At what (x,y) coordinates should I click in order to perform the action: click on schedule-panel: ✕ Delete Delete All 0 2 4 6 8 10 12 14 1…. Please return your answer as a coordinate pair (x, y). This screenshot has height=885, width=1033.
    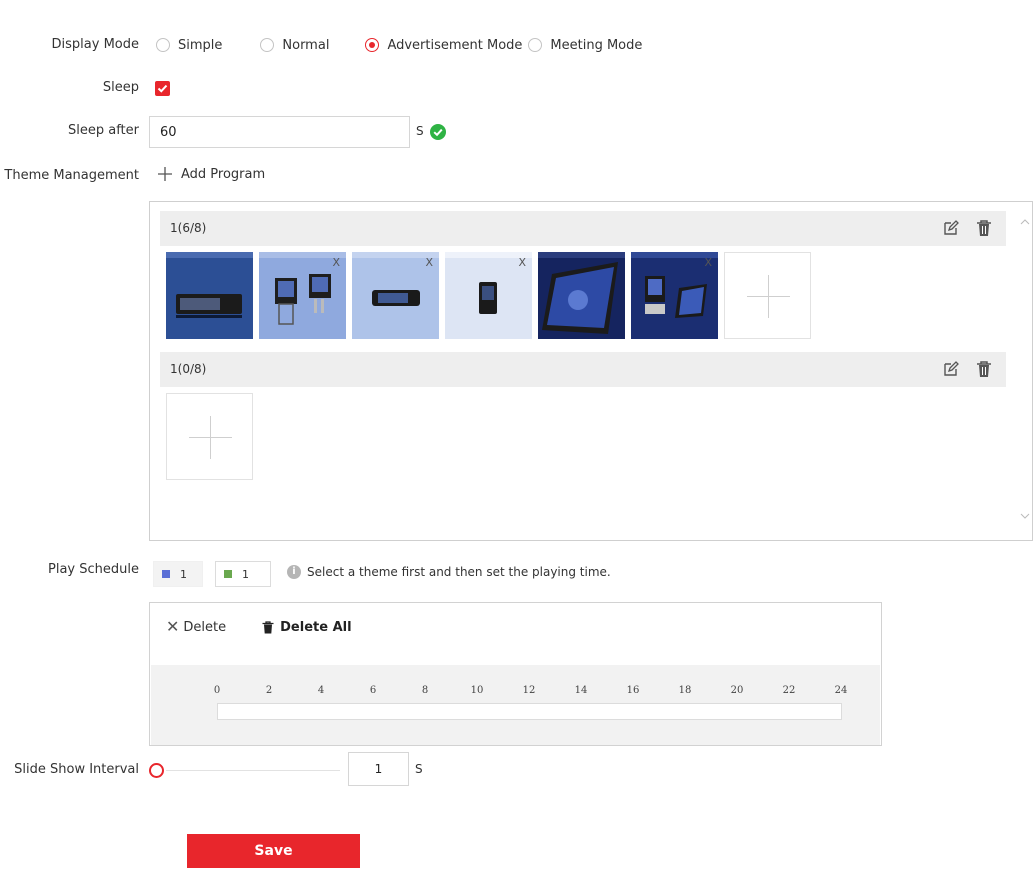
    Looking at the image, I should click on (515, 674).